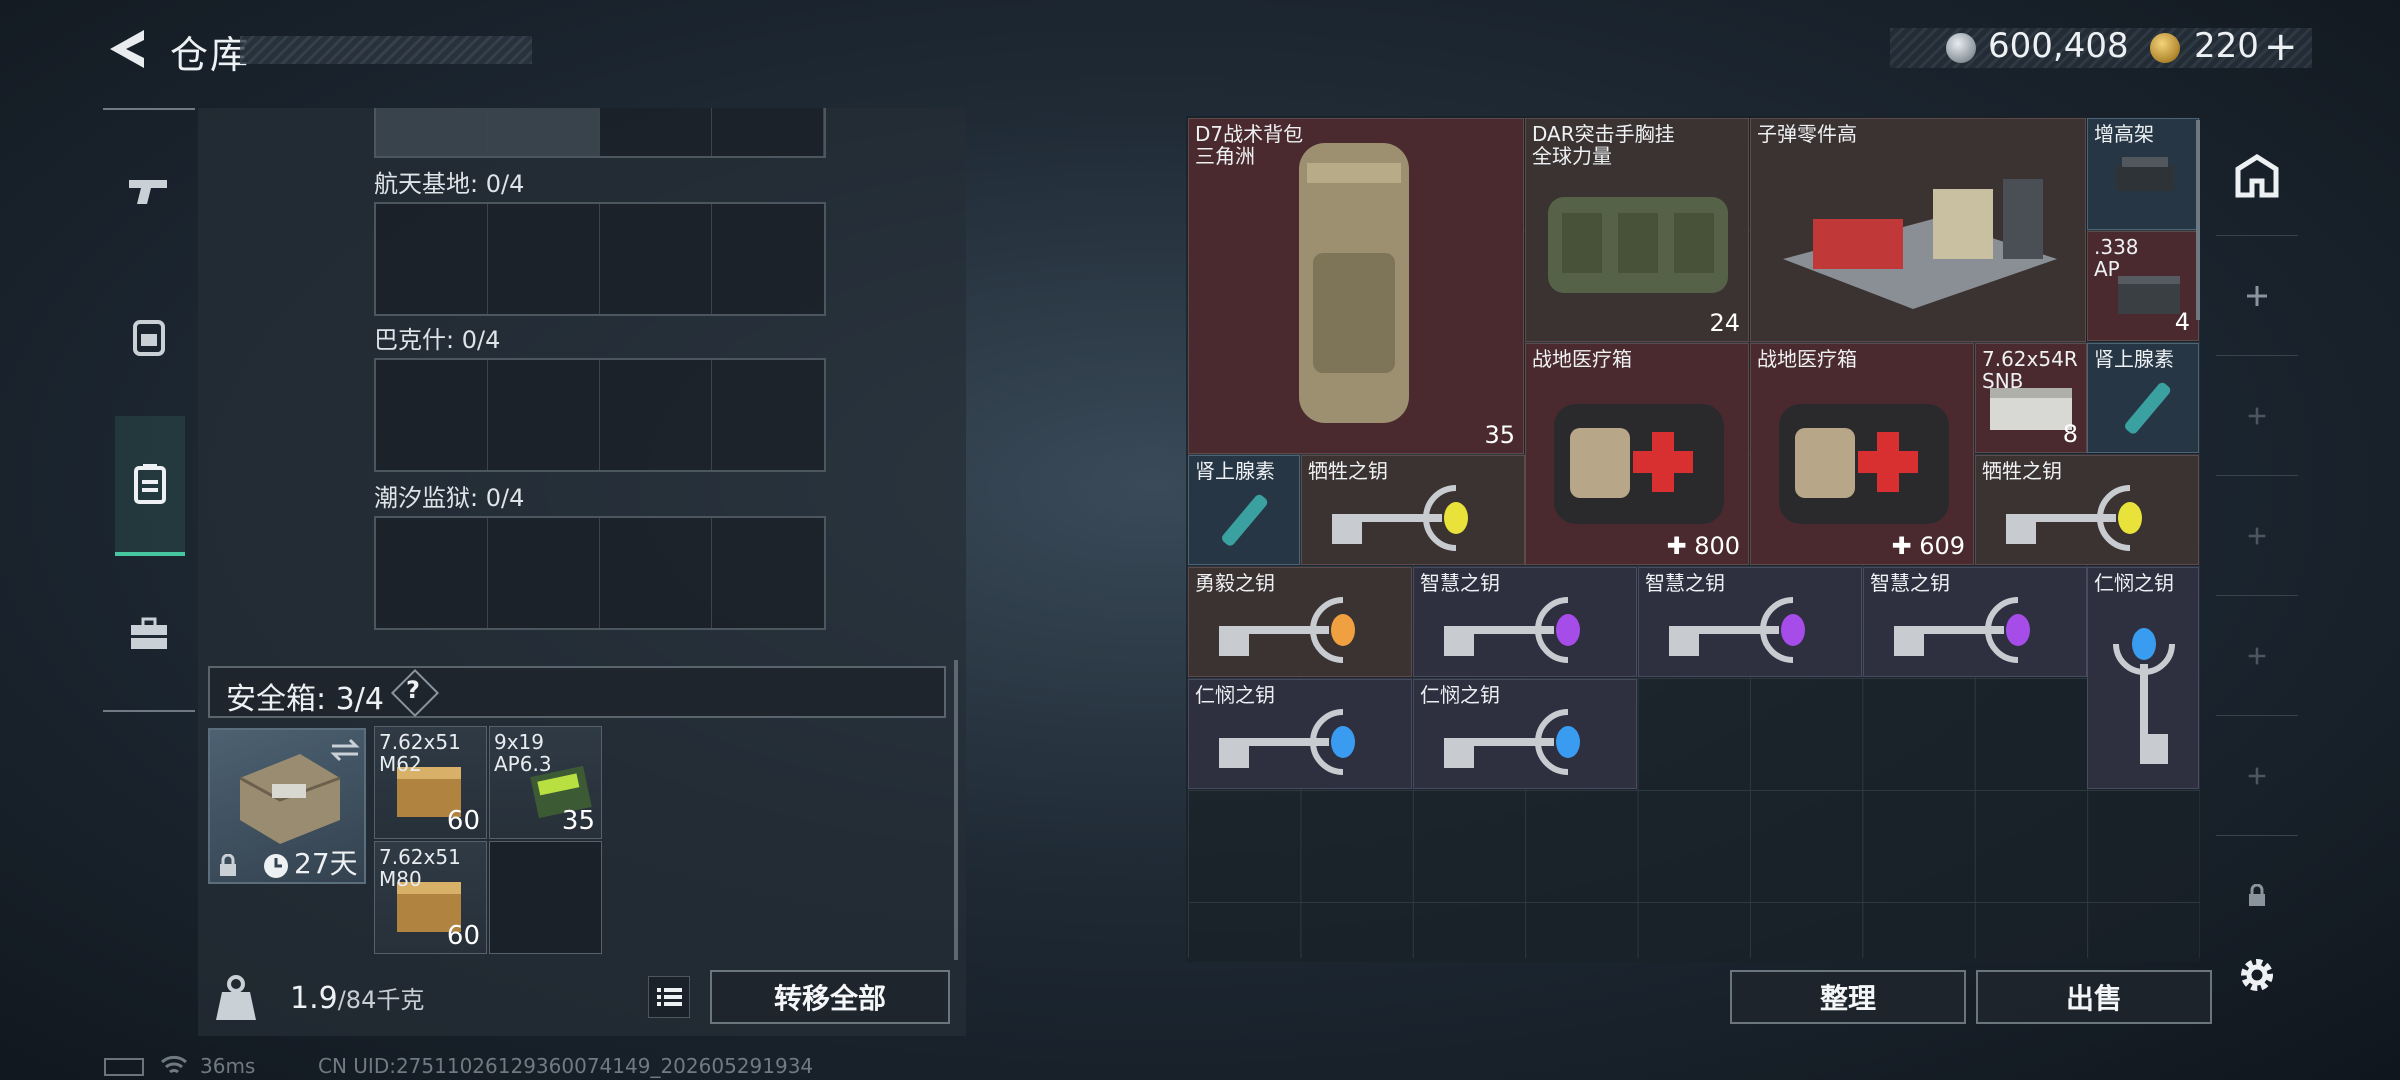  I want to click on right-nav, so click(2257, 539).